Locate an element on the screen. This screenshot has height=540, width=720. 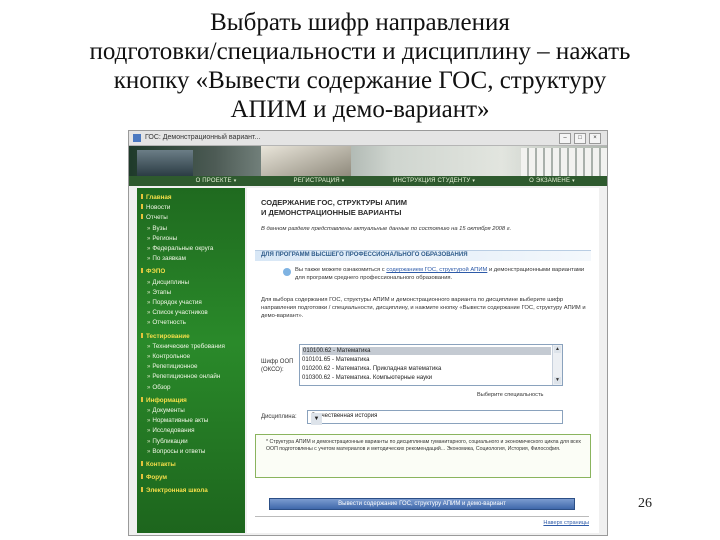
sidebar-item: Вопросы и ответы is located at coordinates (176, 452).